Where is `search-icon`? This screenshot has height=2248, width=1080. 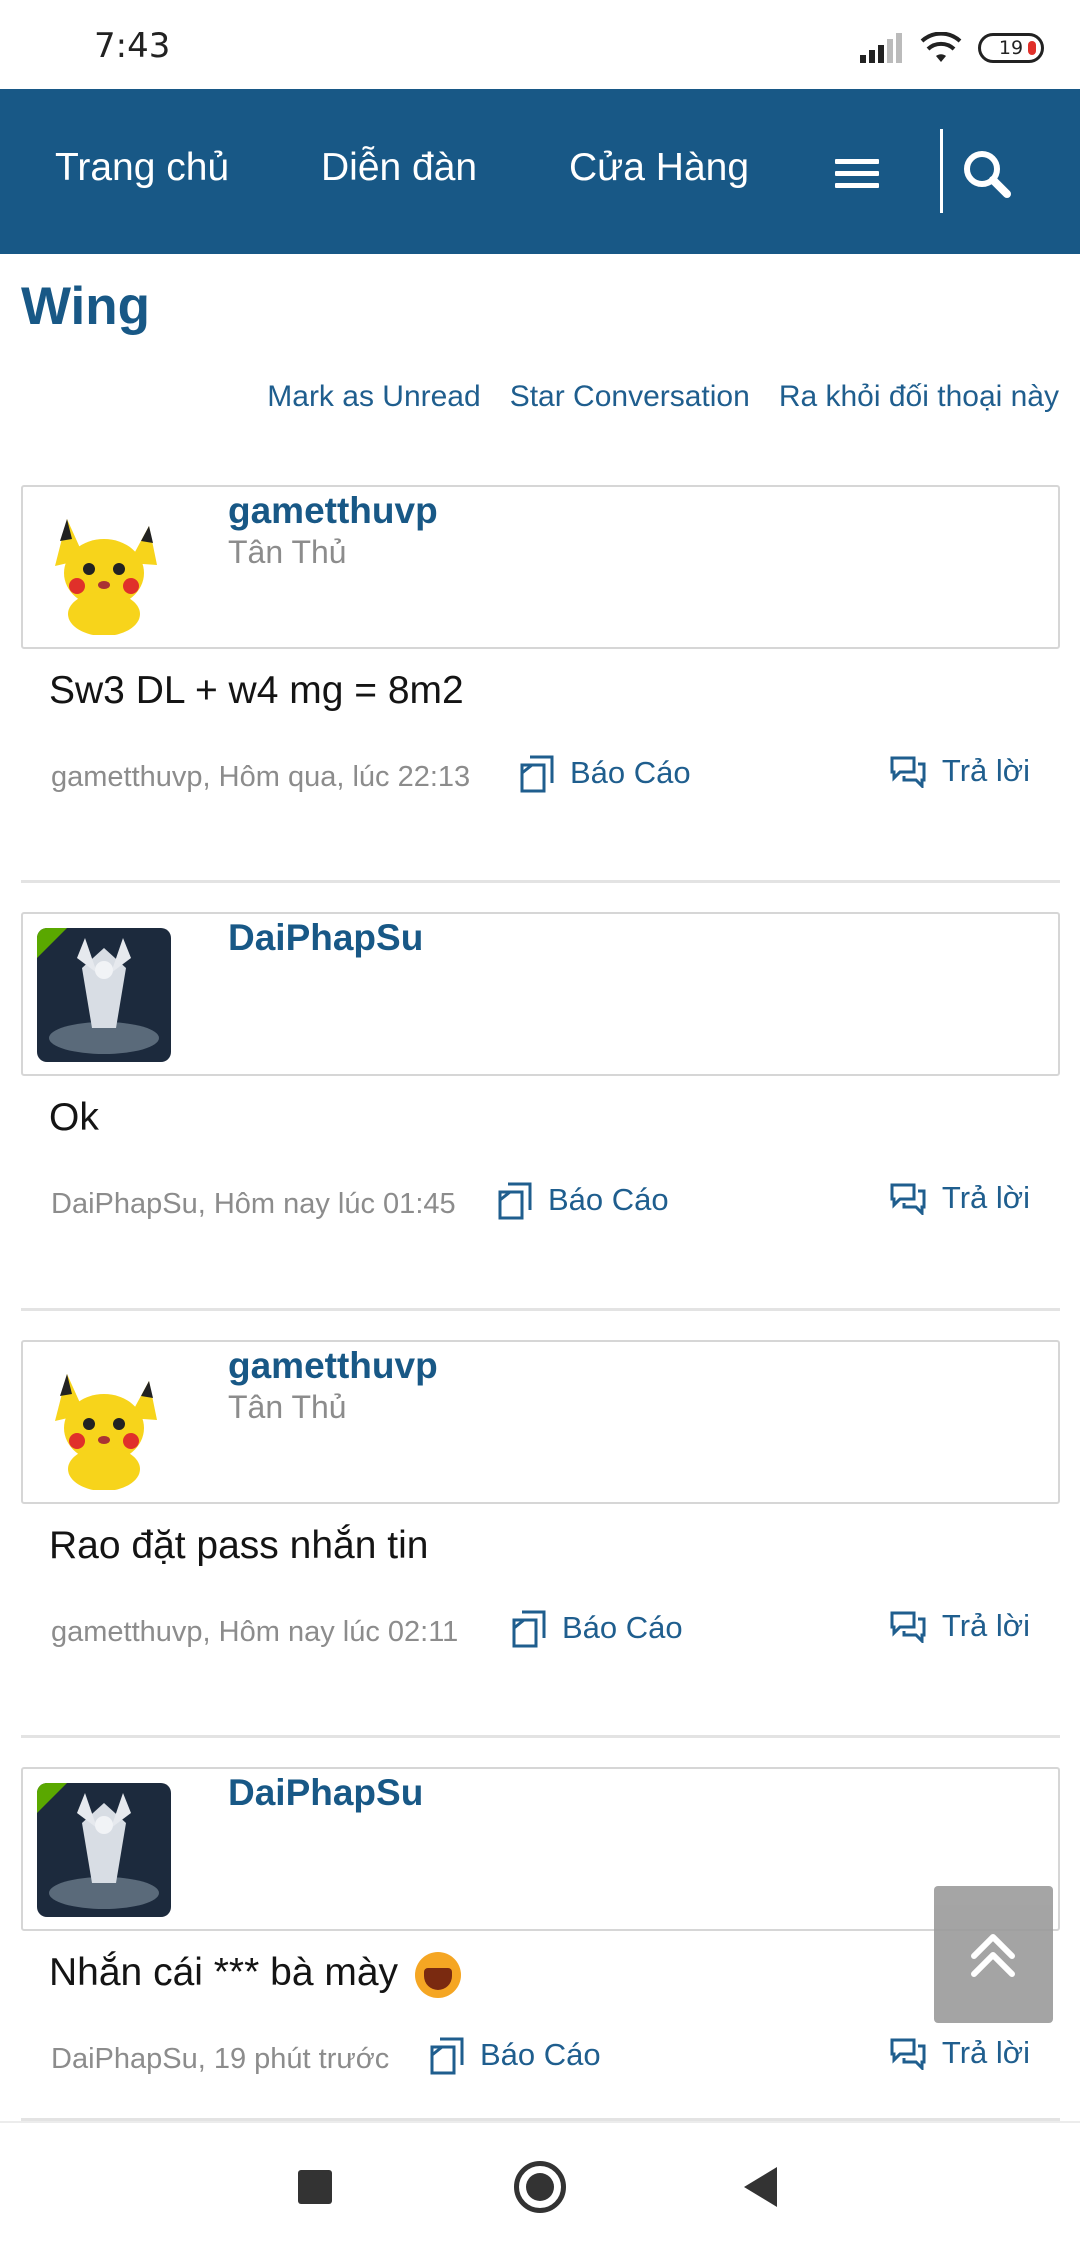
search-icon is located at coordinates (987, 174).